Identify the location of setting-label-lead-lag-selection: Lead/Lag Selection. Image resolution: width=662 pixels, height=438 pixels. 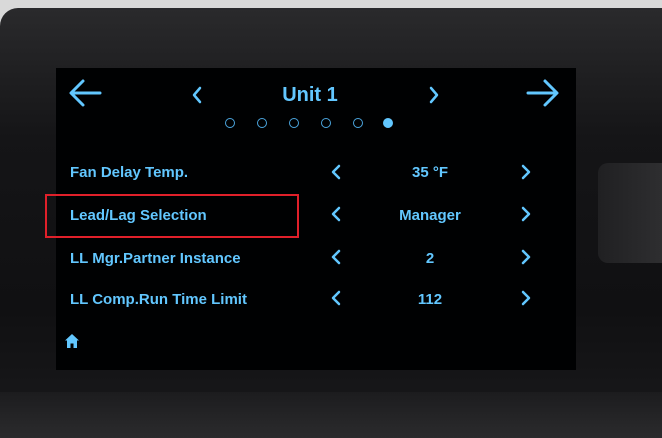
(138, 215).